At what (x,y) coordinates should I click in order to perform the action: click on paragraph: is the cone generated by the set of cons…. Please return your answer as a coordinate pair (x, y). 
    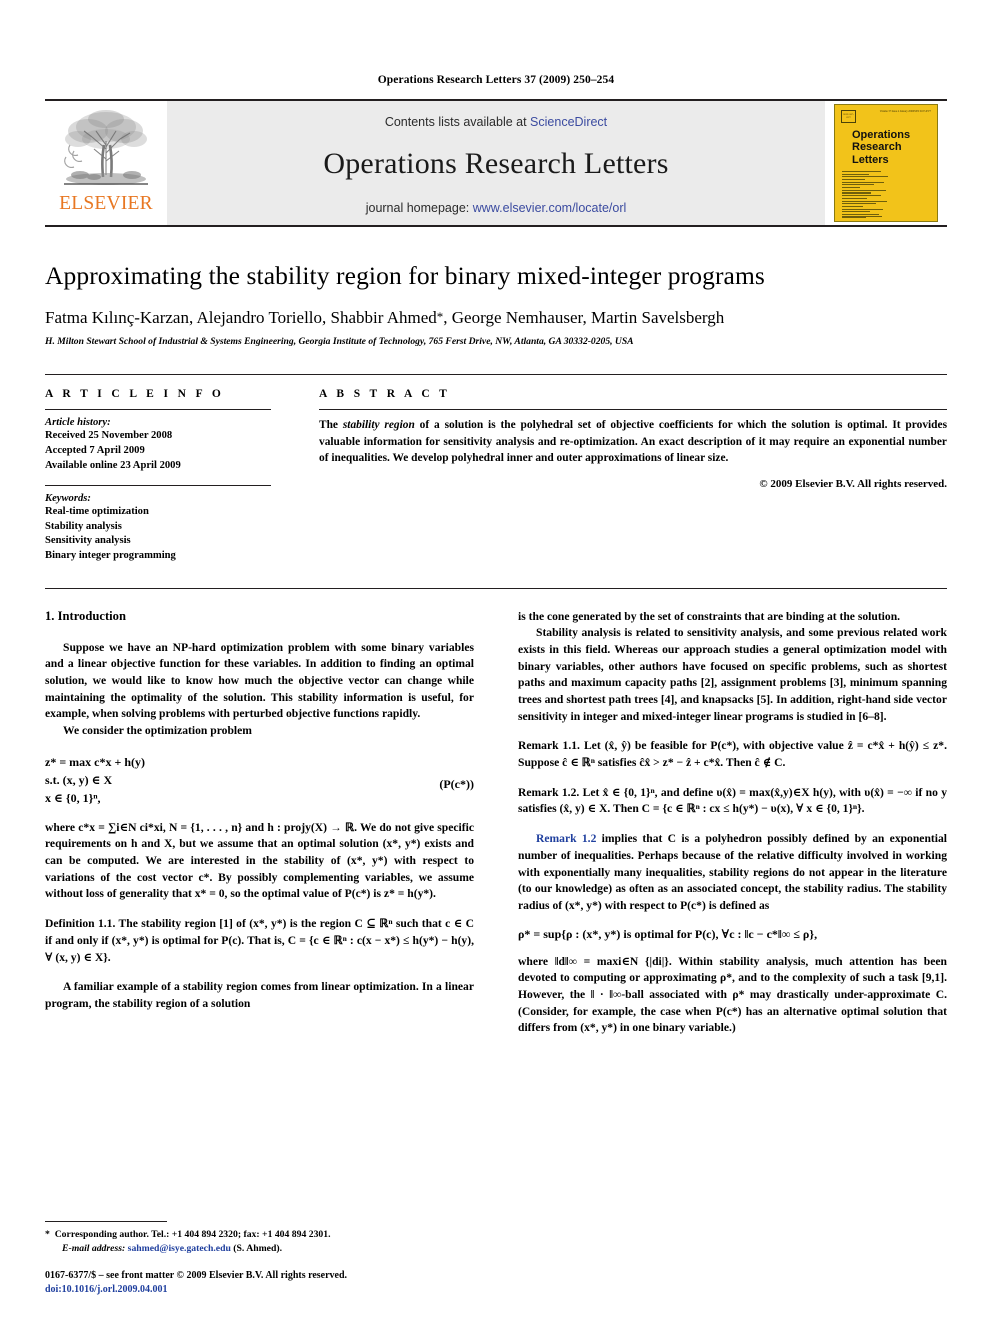
    Looking at the image, I should click on (709, 616).